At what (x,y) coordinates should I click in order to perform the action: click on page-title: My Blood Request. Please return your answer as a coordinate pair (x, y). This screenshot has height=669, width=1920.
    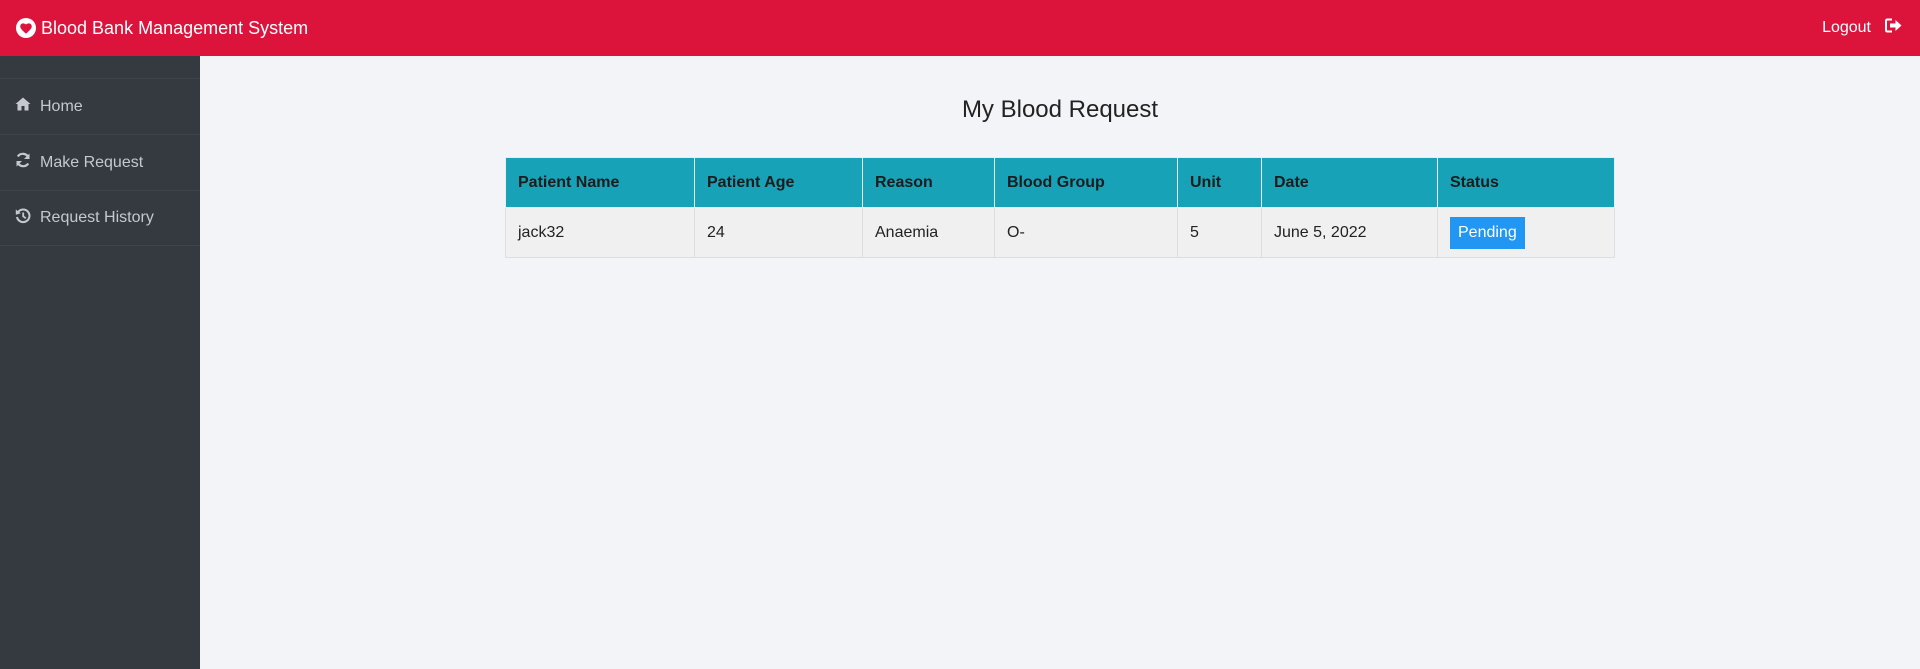
    Looking at the image, I should click on (1060, 109).